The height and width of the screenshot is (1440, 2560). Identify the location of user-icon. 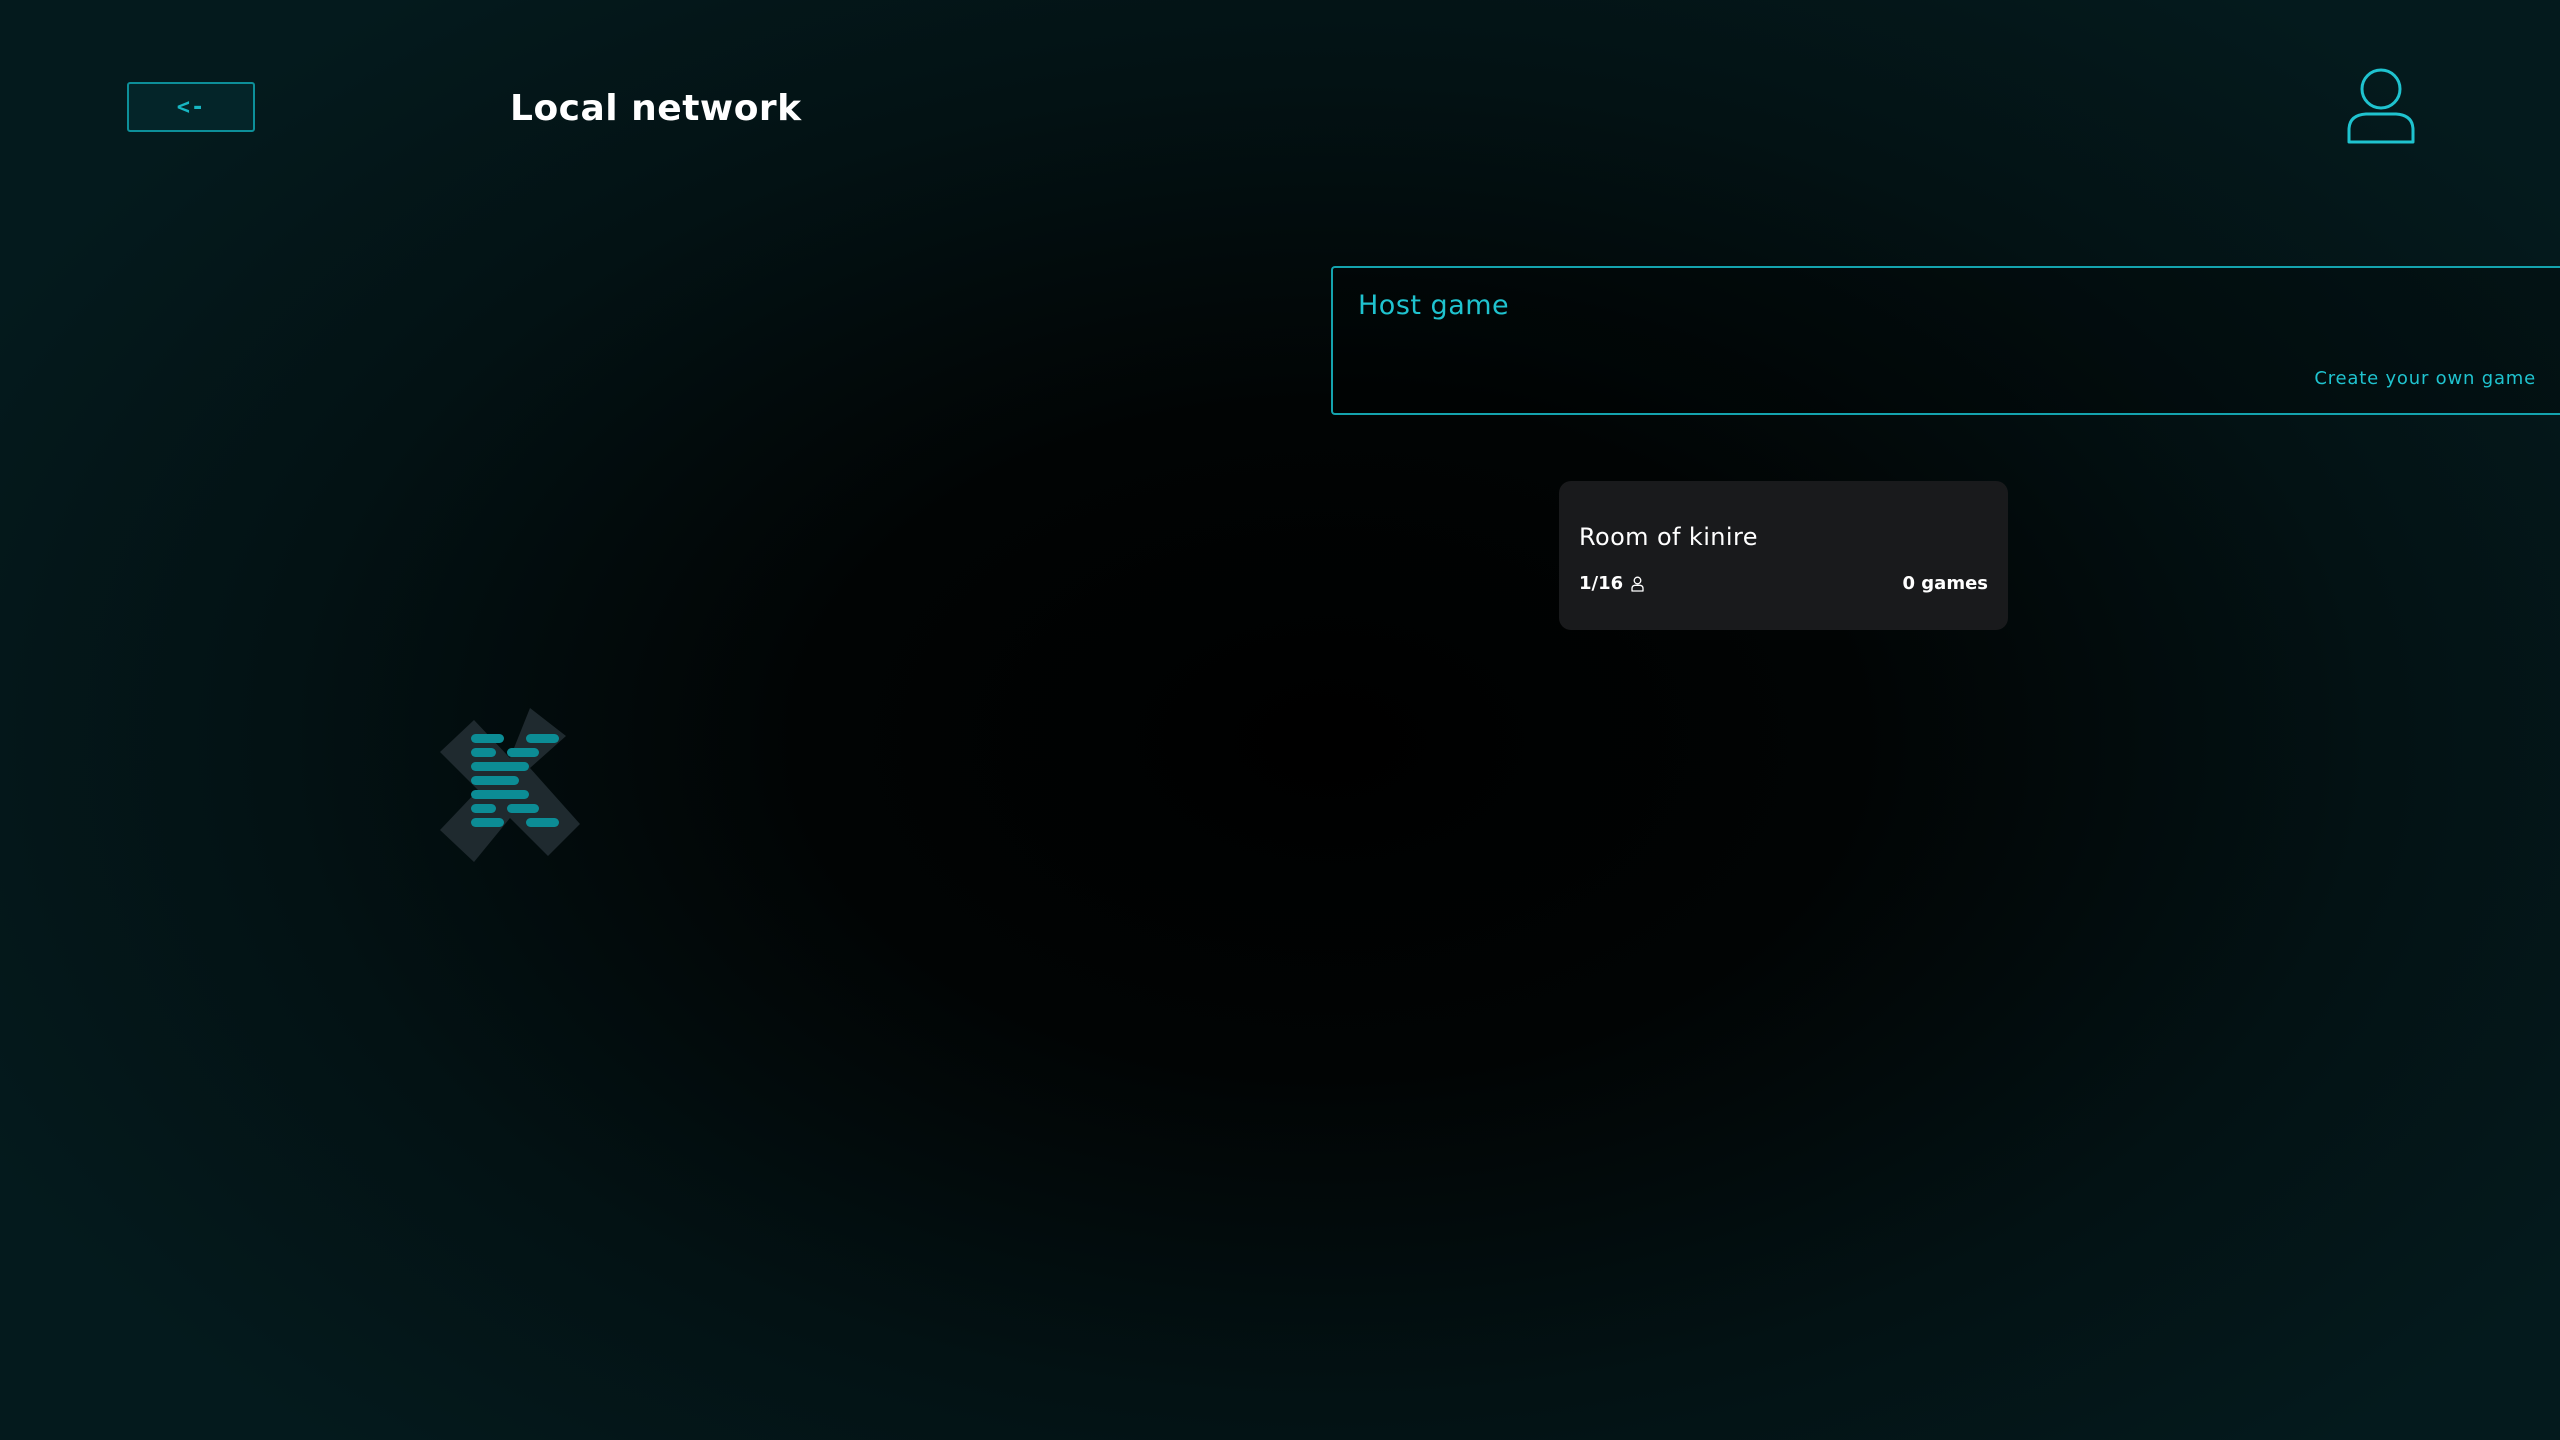
(2381, 106).